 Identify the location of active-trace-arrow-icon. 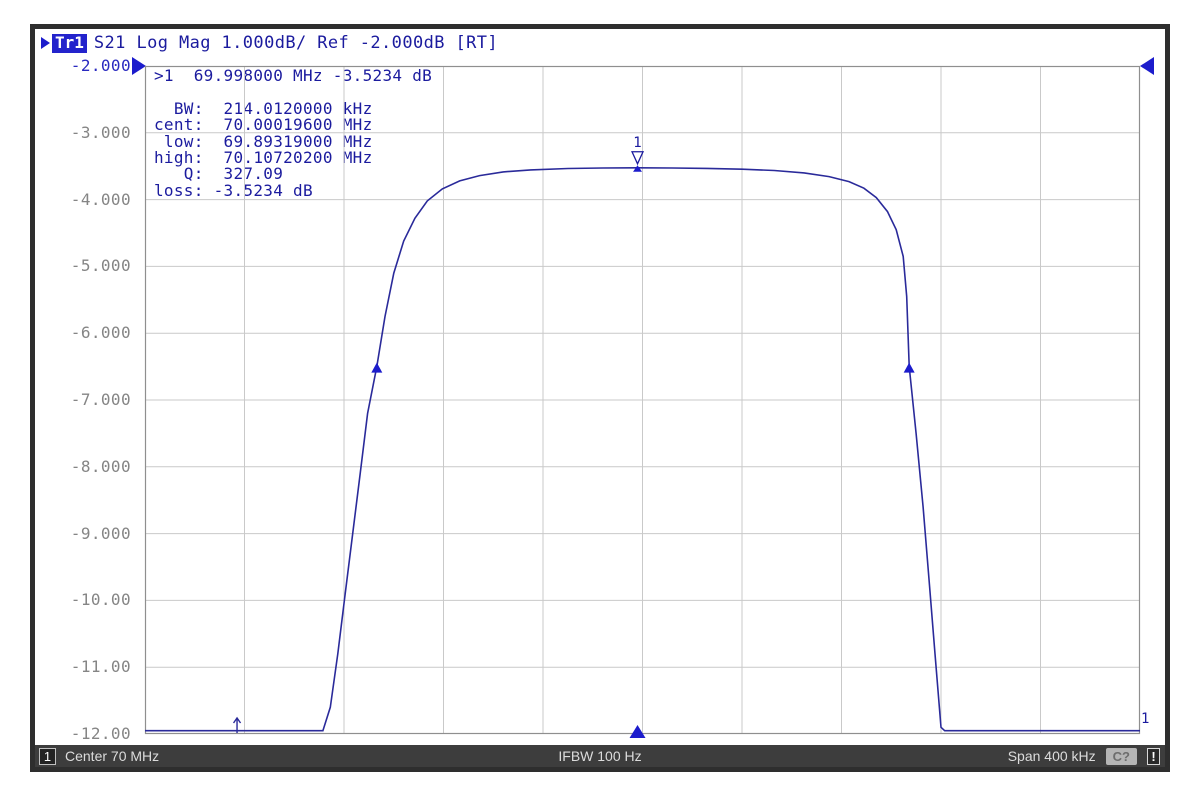
(45, 43).